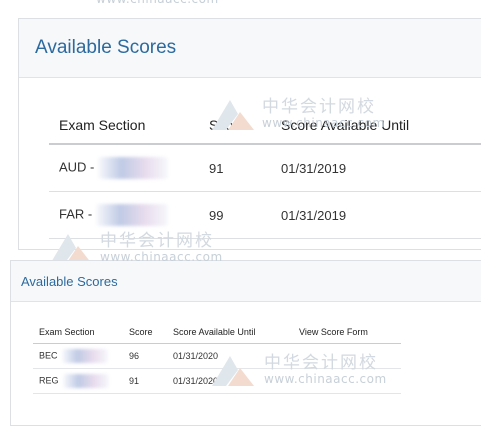  What do you see at coordinates (76, 214) in the screenshot?
I see `exam-section-text: FAR -` at bounding box center [76, 214].